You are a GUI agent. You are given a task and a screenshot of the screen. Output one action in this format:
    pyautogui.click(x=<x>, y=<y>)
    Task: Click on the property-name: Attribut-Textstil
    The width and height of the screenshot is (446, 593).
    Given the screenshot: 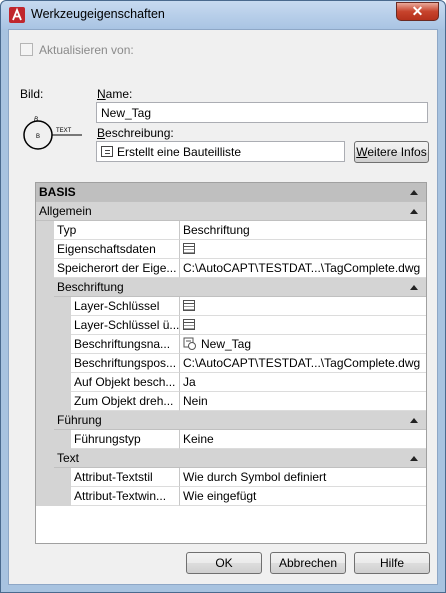 What is the action you would take?
    pyautogui.click(x=125, y=477)
    